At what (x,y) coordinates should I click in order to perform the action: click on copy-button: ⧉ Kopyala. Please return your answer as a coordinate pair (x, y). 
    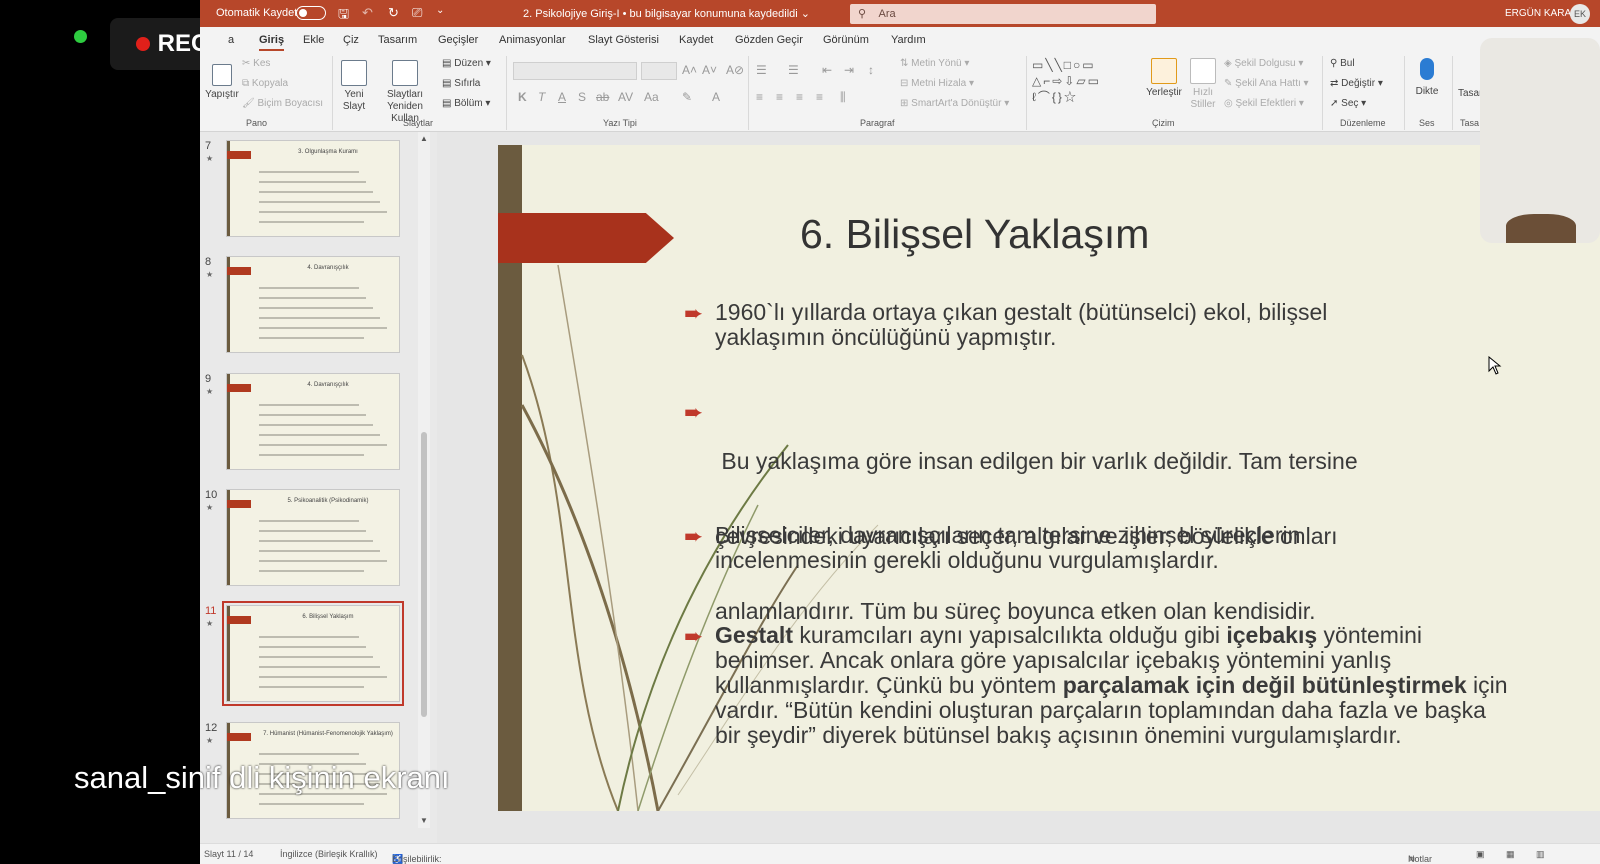
    Looking at the image, I should click on (265, 84).